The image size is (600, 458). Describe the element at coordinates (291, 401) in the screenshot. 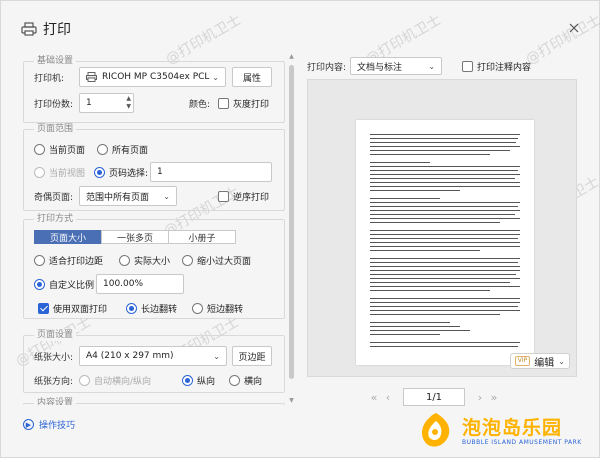

I see `scroll-down-icon: ▼` at that location.